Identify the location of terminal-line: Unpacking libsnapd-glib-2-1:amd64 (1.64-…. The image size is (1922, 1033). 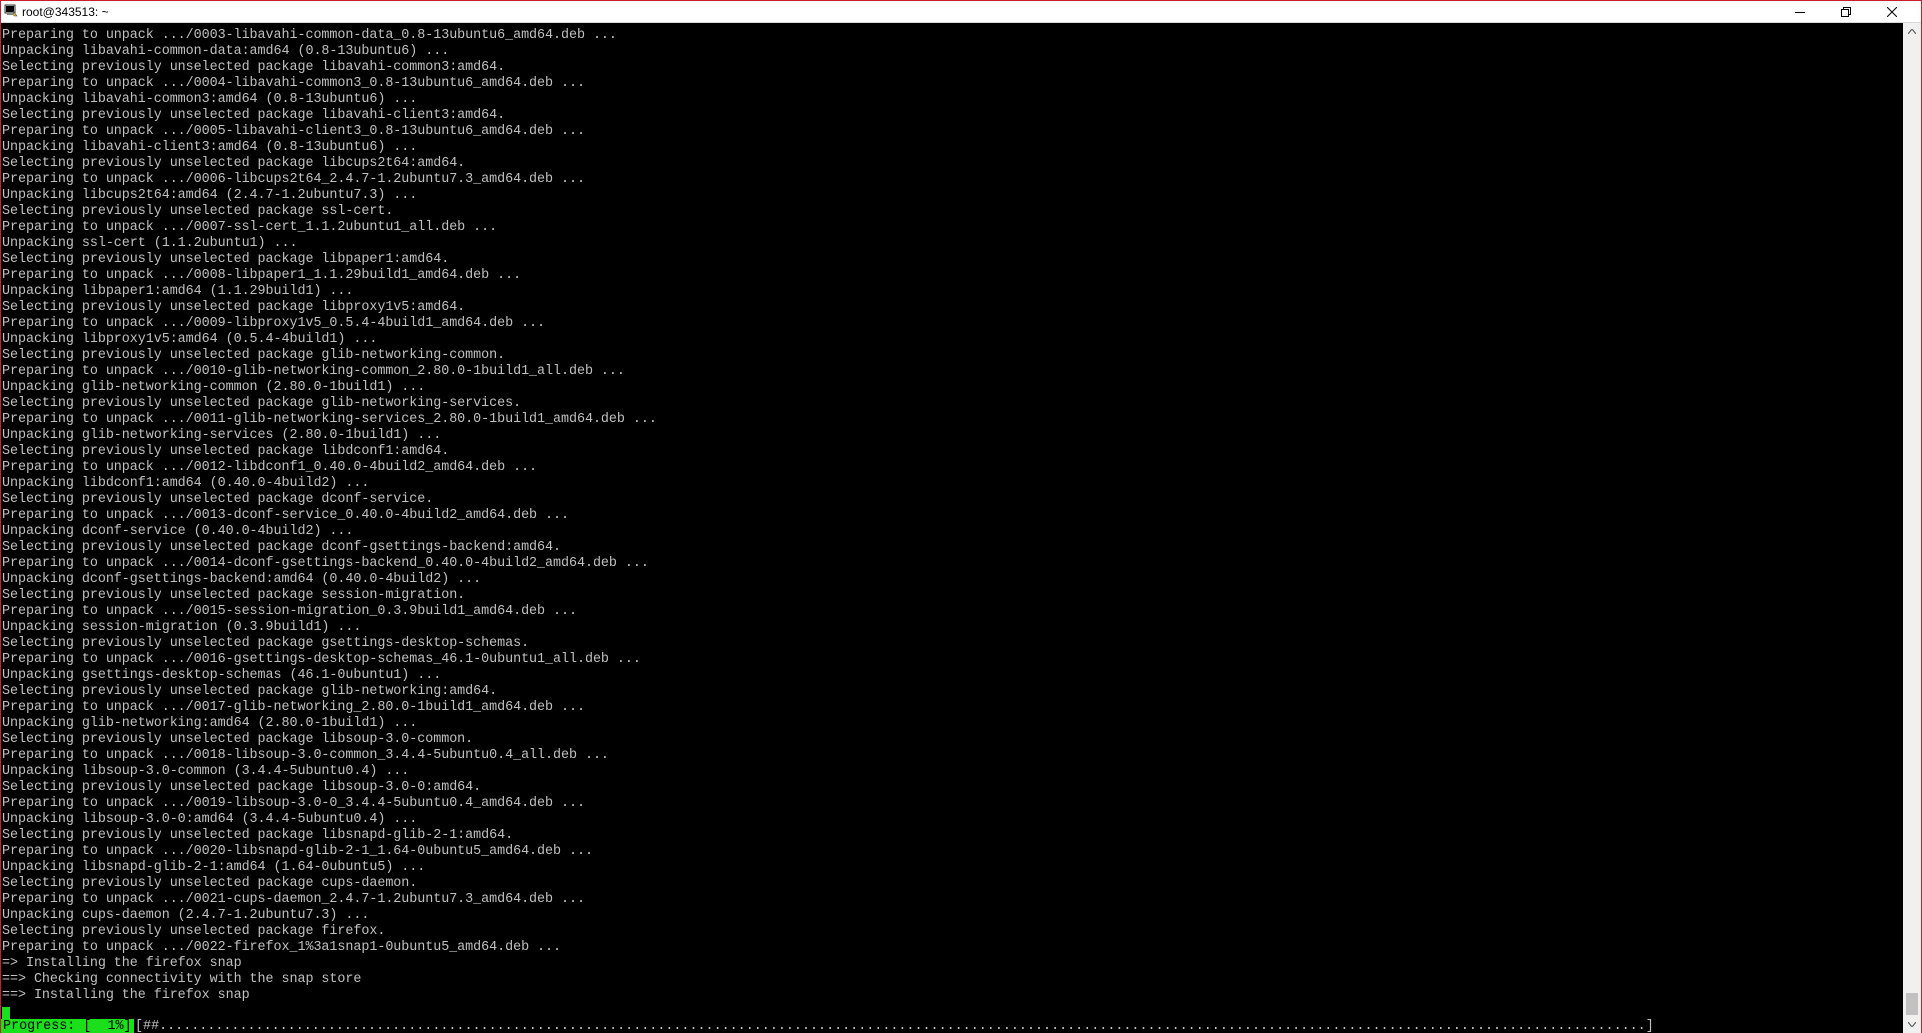
(214, 867).